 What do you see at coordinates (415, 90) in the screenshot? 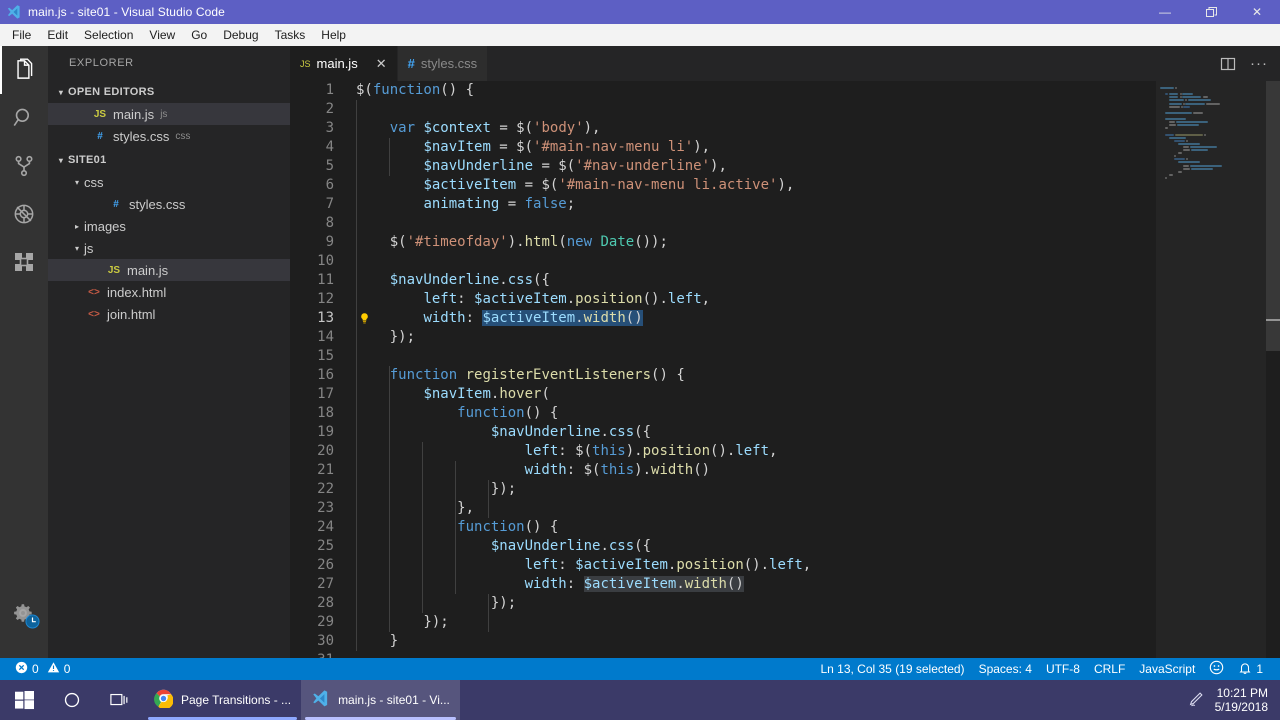
I see `code-text: $(function() {` at bounding box center [415, 90].